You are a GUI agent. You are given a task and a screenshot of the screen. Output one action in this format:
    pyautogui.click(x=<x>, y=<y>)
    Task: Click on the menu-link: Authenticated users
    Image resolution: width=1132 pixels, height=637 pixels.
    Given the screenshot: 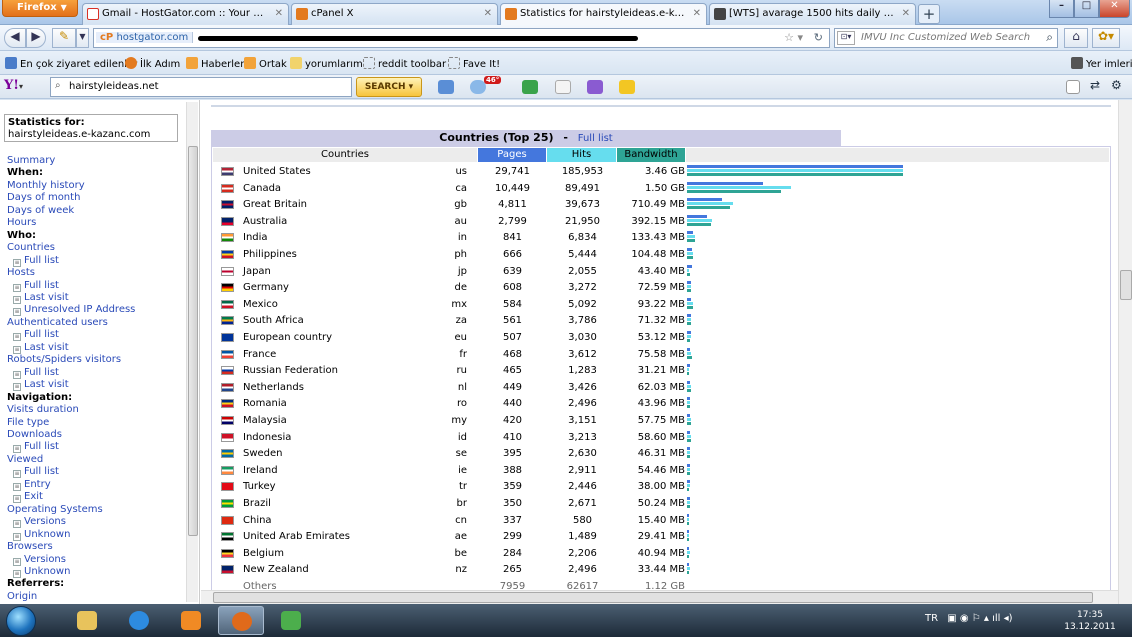 What is the action you would take?
    pyautogui.click(x=96, y=323)
    